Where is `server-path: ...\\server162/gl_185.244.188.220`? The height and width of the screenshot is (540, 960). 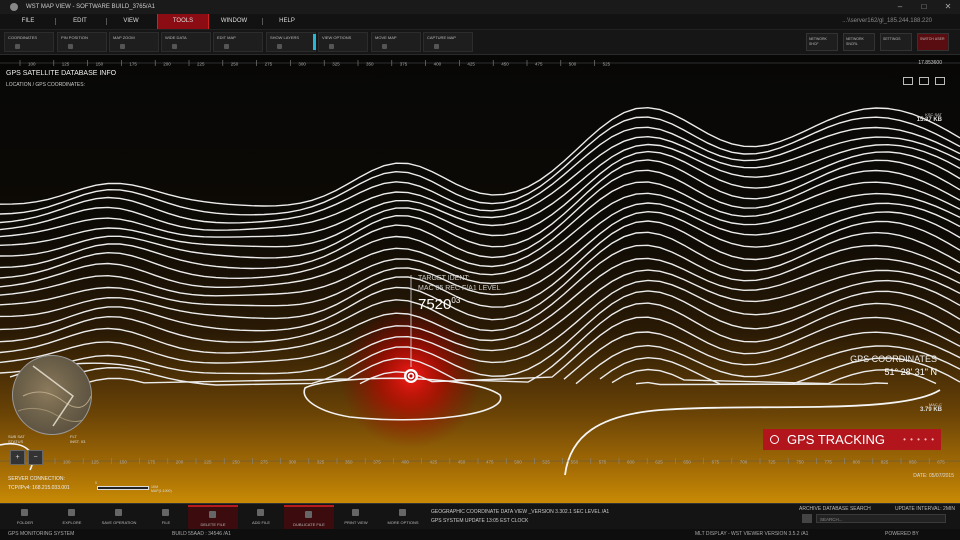 server-path: ...\\server162/gl_185.244.188.220 is located at coordinates (887, 21).